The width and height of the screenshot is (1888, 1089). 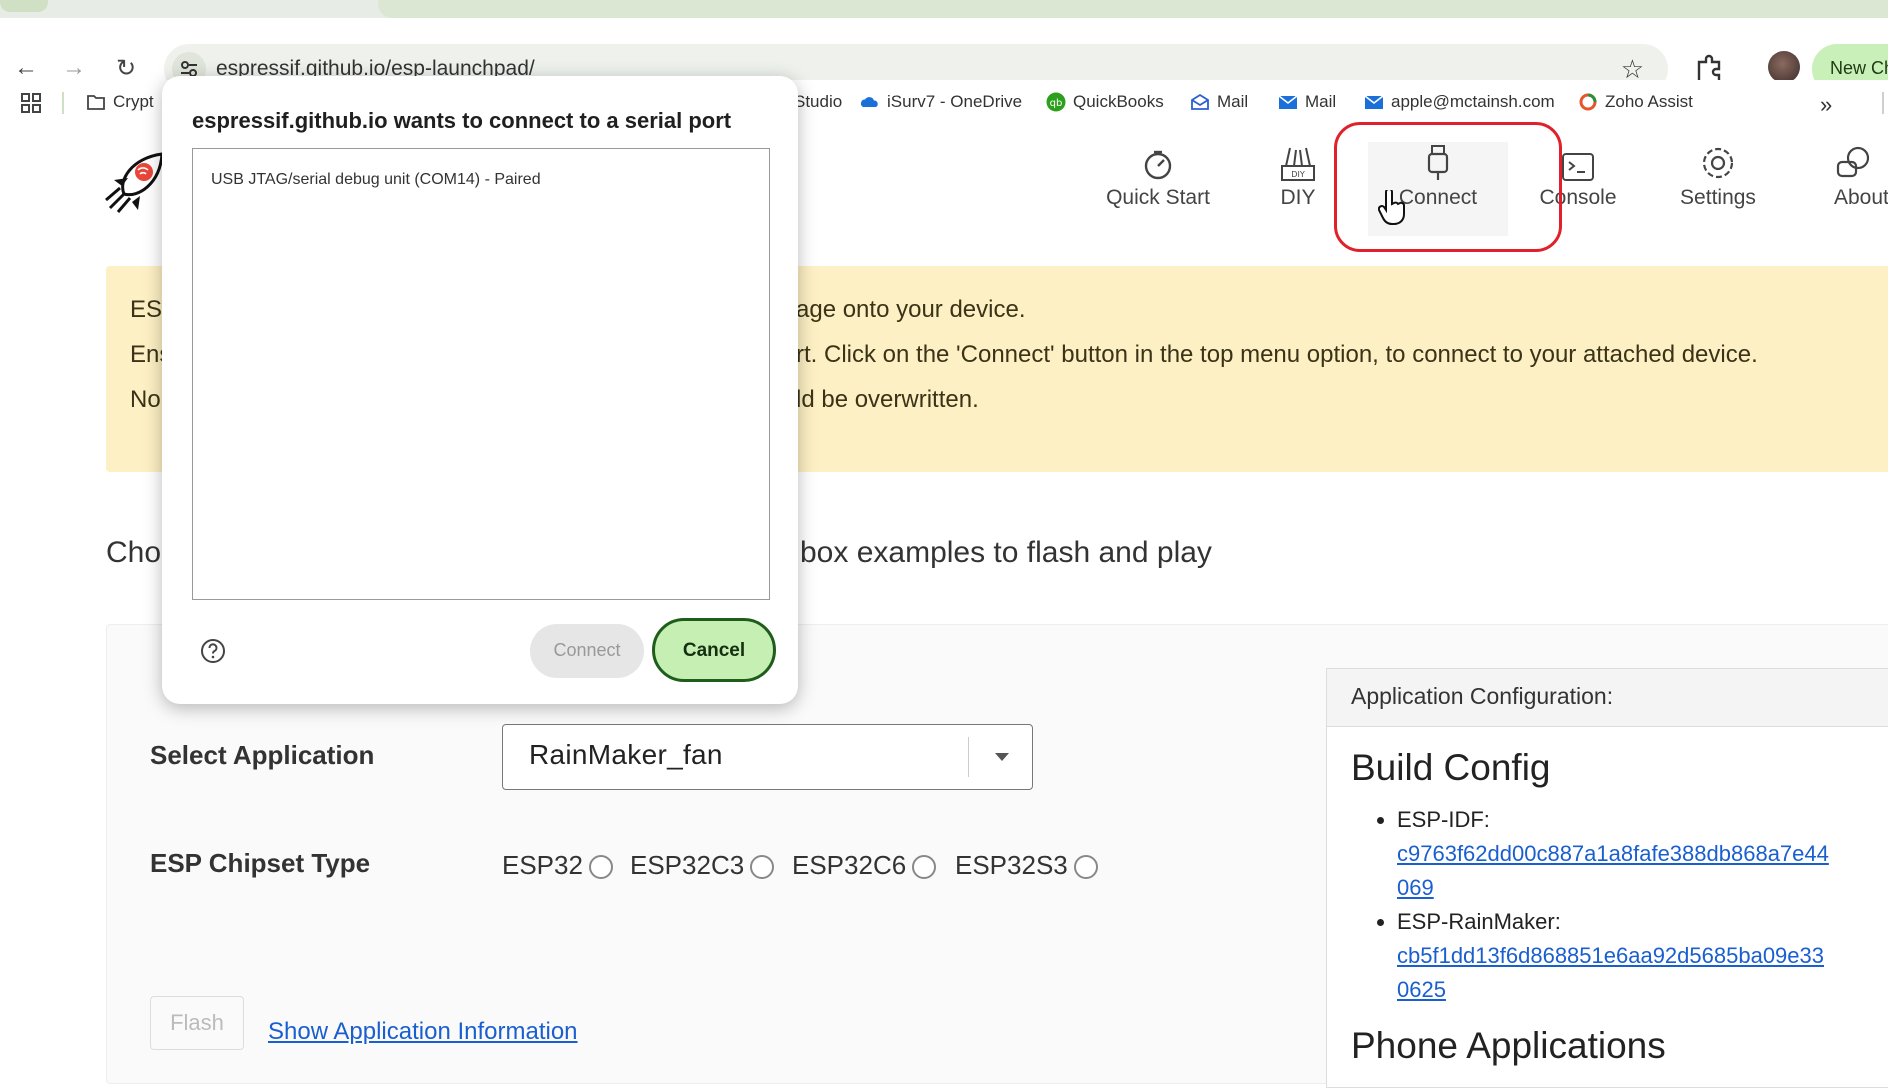 I want to click on speedometer-icon, so click(x=1158, y=165).